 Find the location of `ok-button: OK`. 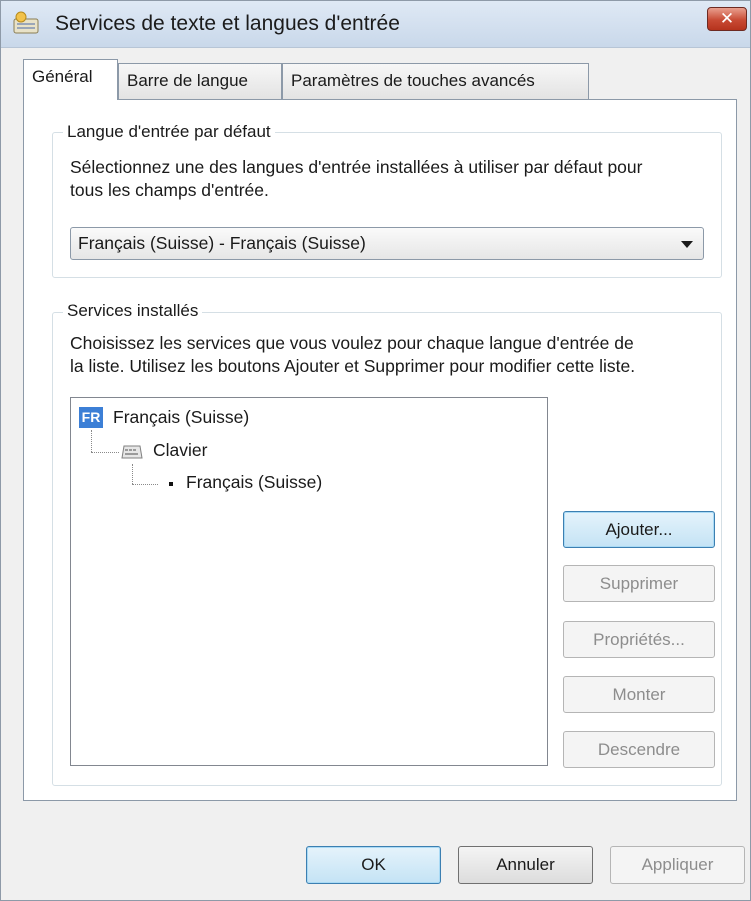

ok-button: OK is located at coordinates (373, 865).